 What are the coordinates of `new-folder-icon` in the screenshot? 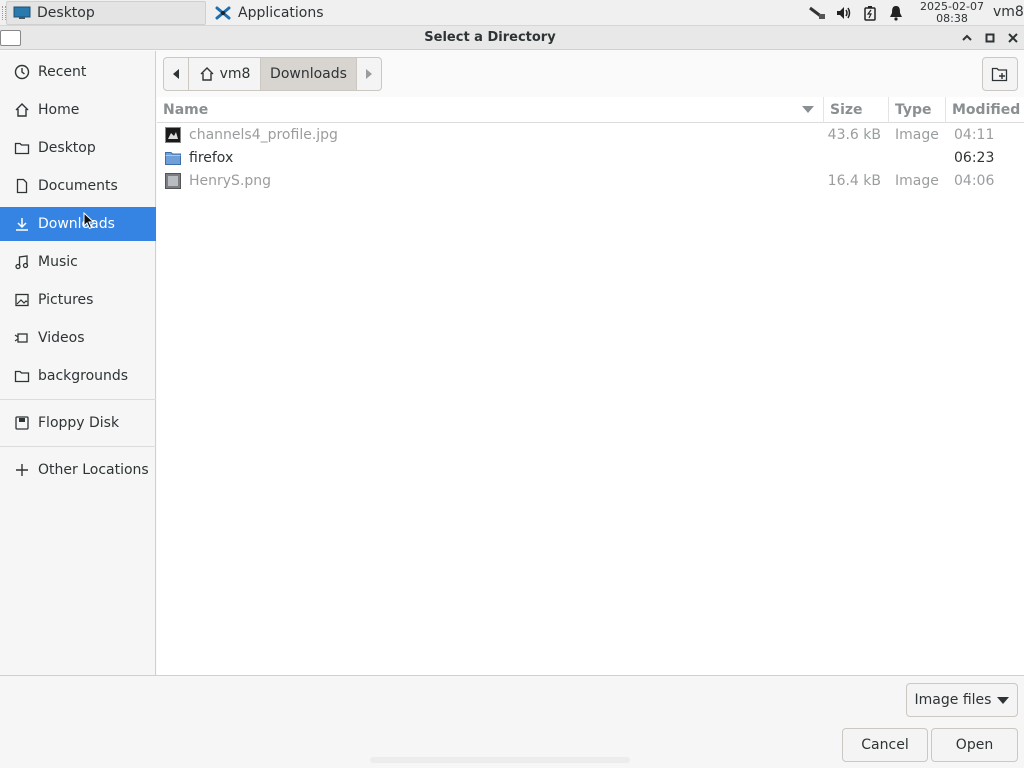 It's located at (999, 74).